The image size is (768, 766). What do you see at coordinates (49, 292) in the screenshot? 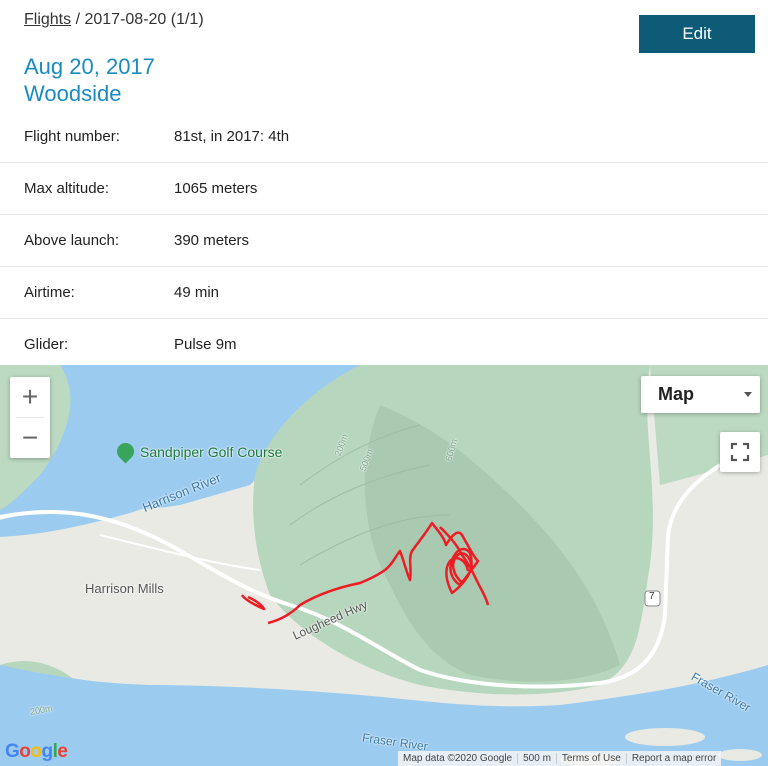
I see `detail-label: Airtime:` at bounding box center [49, 292].